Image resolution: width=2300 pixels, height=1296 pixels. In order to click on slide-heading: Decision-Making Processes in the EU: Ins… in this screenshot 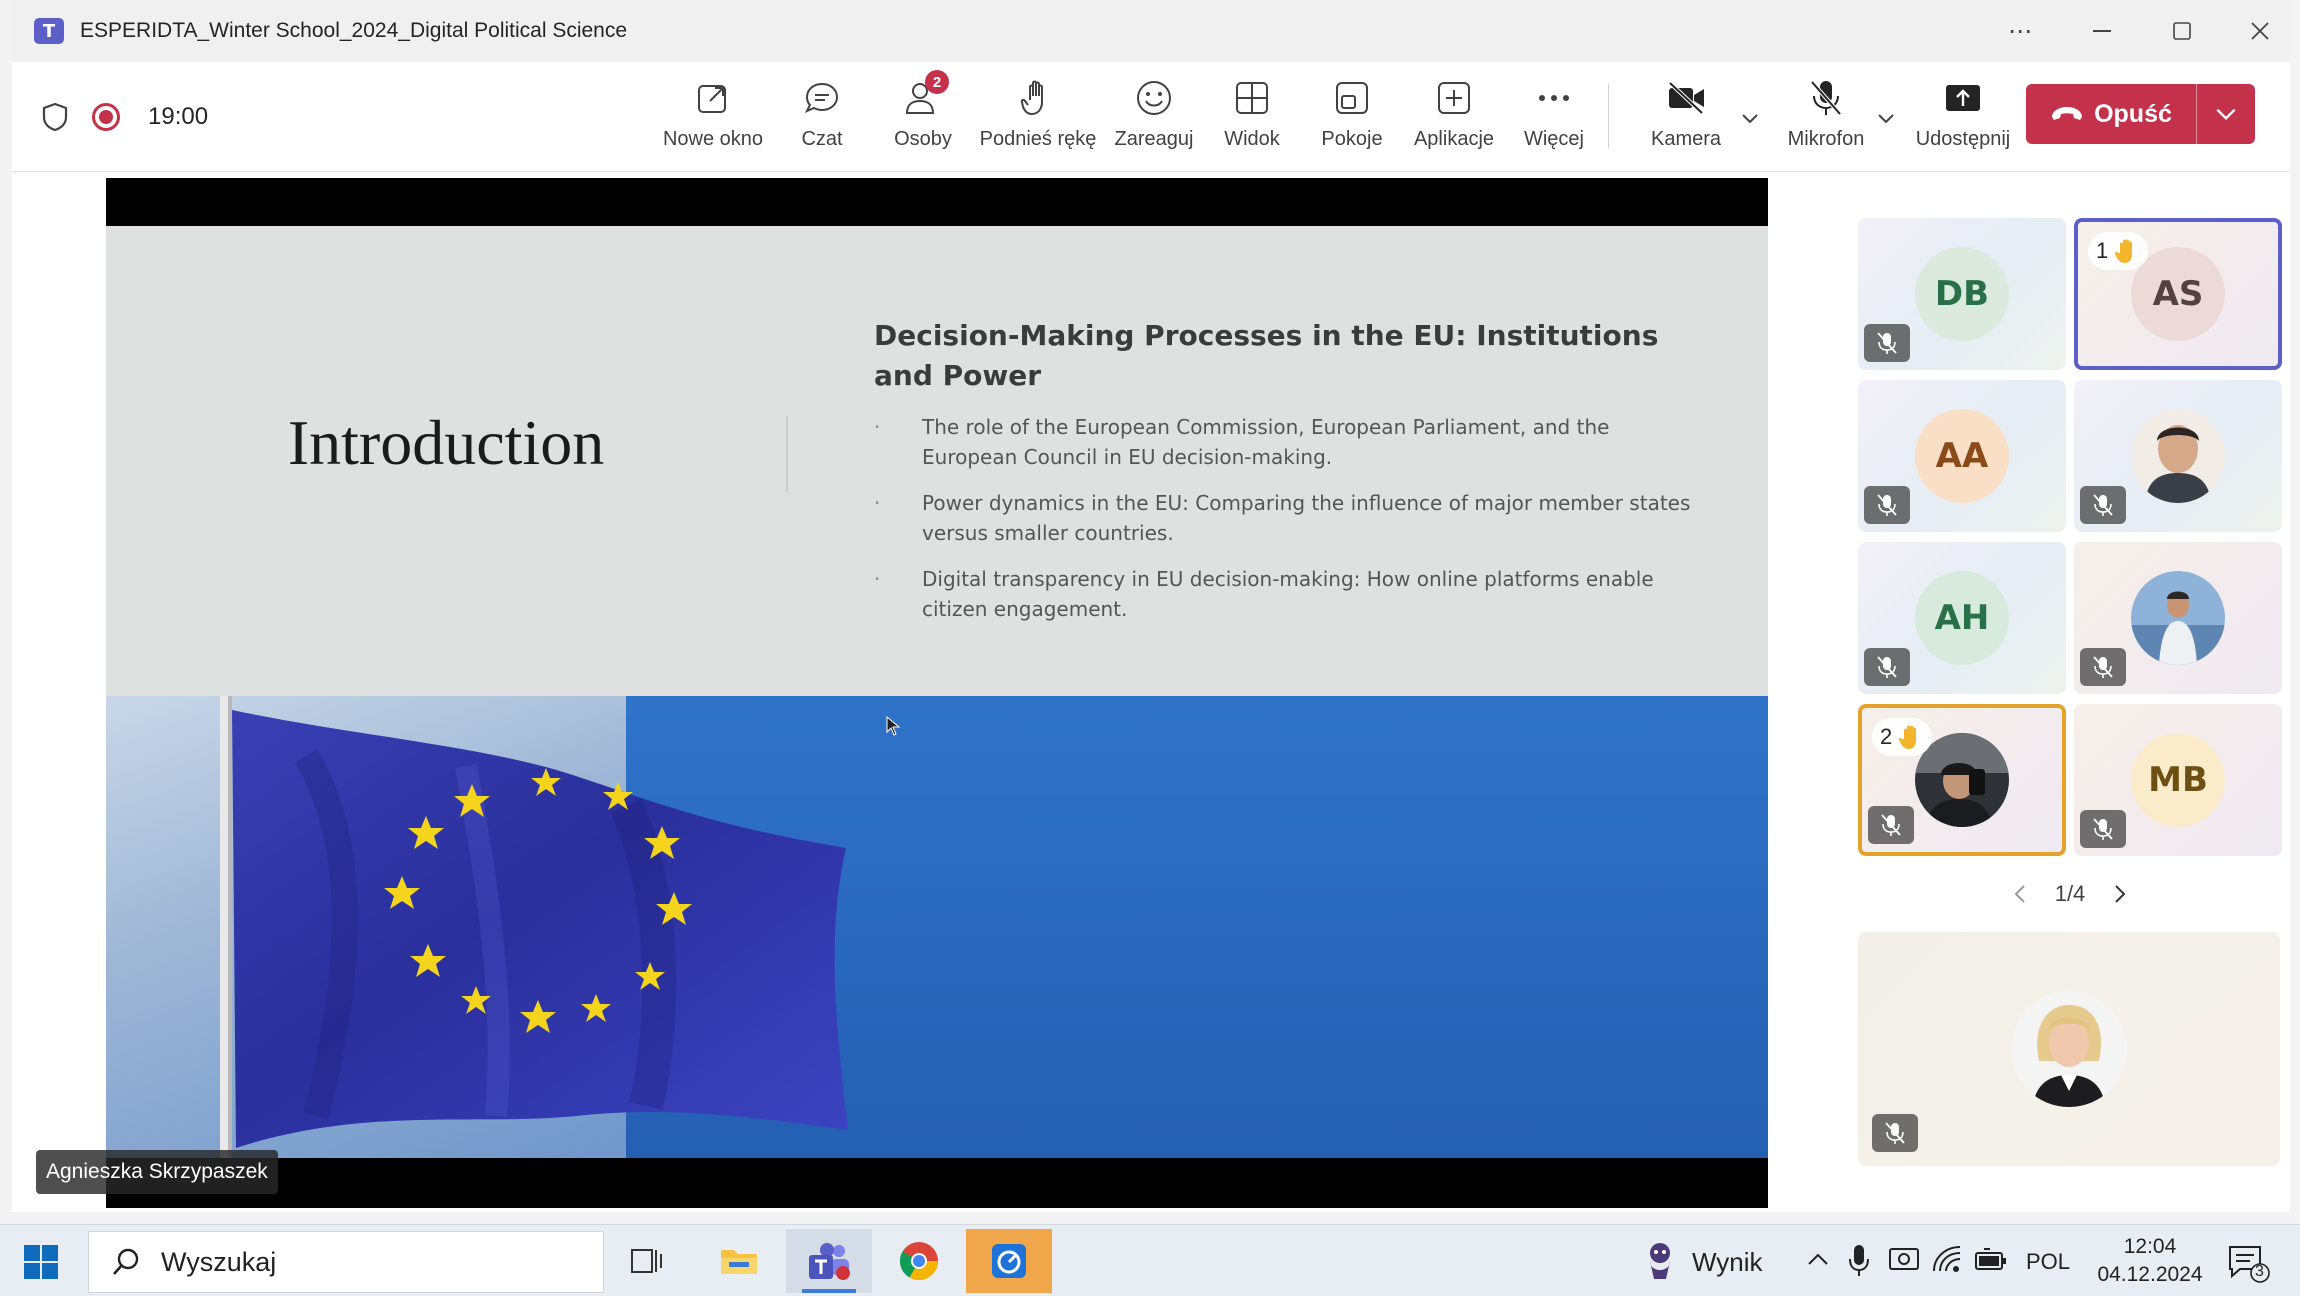, I will do `click(1266, 355)`.